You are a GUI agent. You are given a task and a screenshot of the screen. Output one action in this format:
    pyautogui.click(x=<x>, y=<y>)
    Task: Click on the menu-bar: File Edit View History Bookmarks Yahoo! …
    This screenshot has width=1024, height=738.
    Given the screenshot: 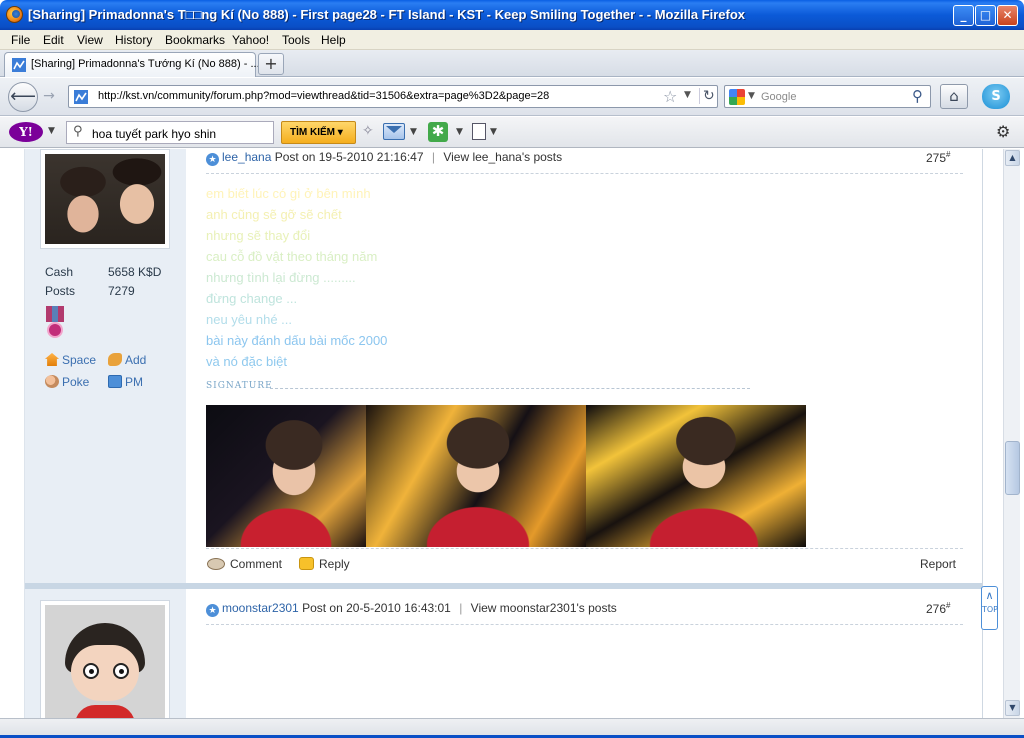 What is the action you would take?
    pyautogui.click(x=512, y=40)
    